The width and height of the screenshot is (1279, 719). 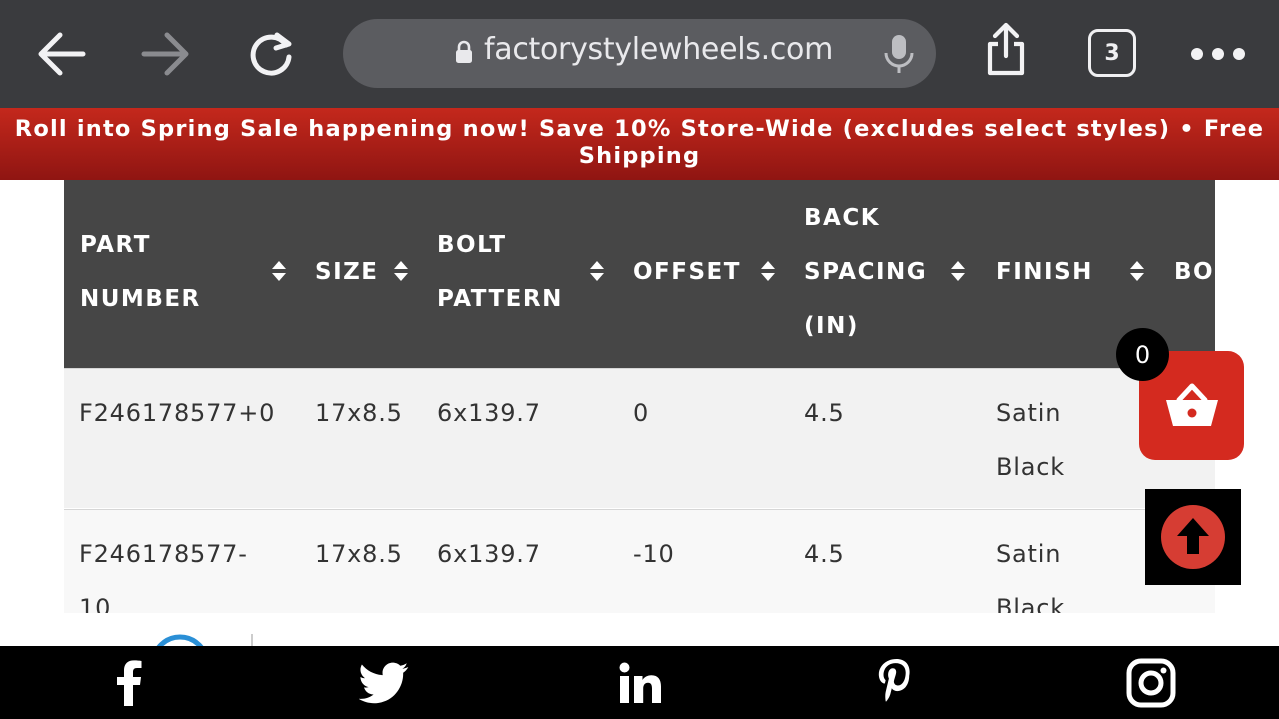 I want to click on header-offset: OFFSET, so click(x=687, y=272).